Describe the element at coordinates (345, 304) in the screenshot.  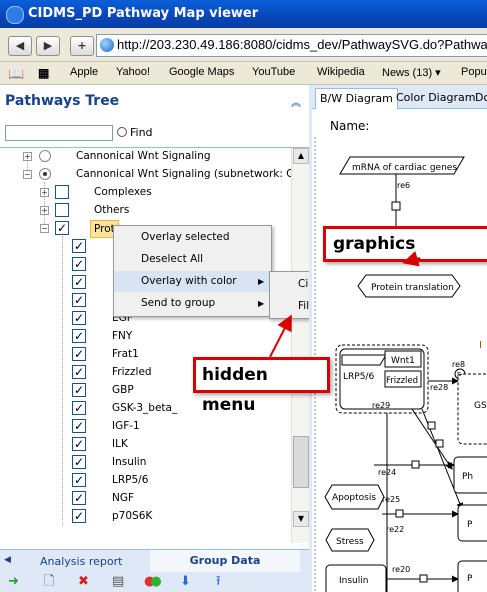
I see `annotation-arrows` at that location.